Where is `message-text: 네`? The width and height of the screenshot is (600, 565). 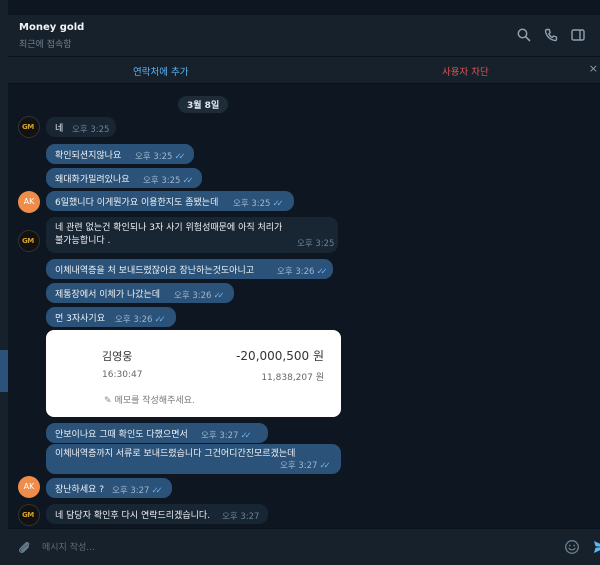 message-text: 네 is located at coordinates (59, 129).